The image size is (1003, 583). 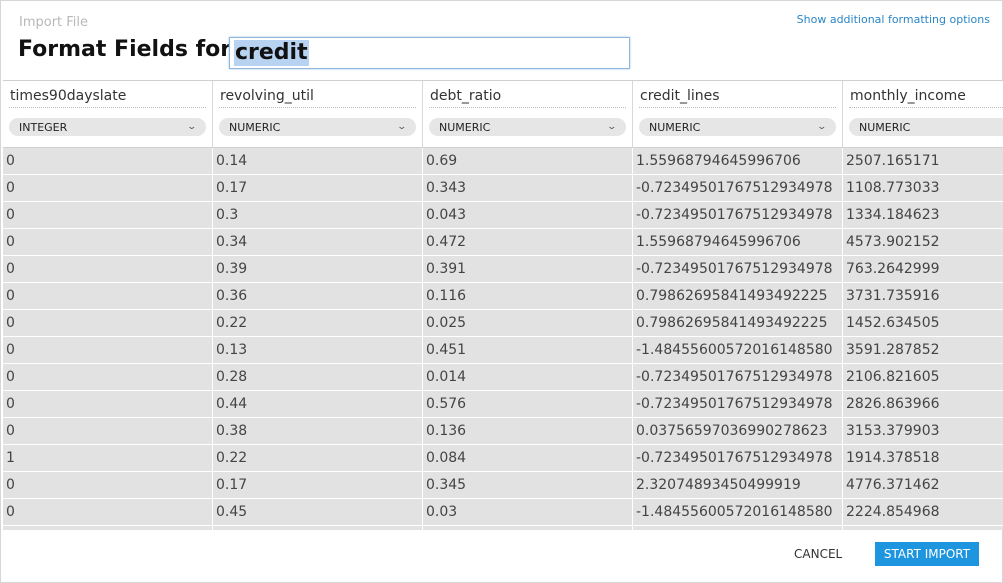 What do you see at coordinates (893, 19) in the screenshot?
I see `show-formatting-options-link: Show additional formatting options` at bounding box center [893, 19].